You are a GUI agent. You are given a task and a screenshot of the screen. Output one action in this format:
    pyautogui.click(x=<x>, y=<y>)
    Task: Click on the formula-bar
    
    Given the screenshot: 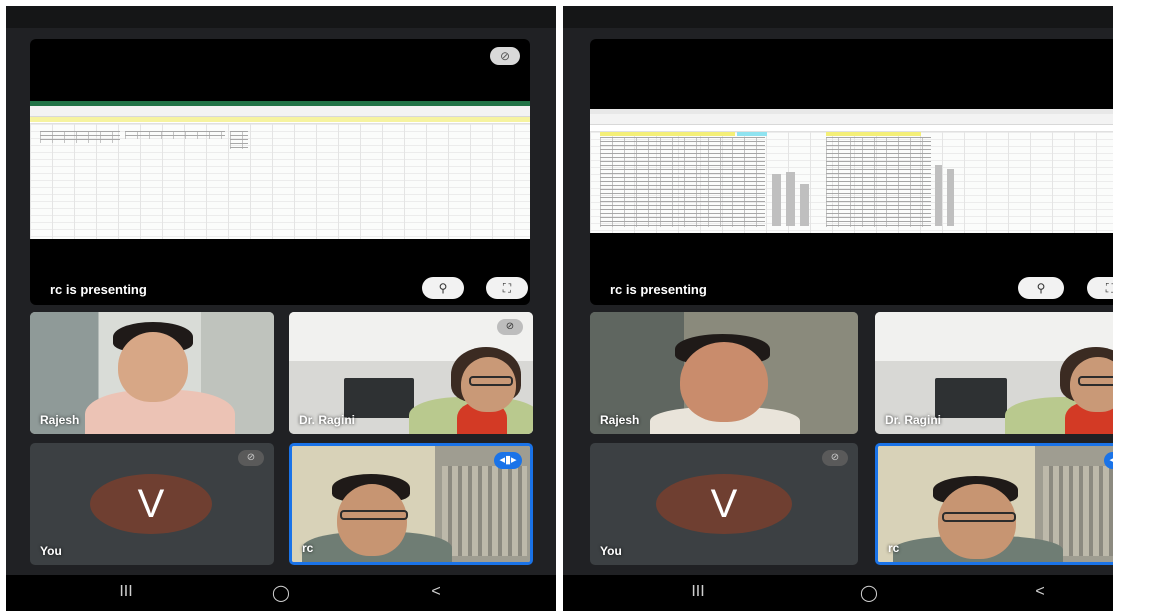 What is the action you would take?
    pyautogui.click(x=851, y=128)
    